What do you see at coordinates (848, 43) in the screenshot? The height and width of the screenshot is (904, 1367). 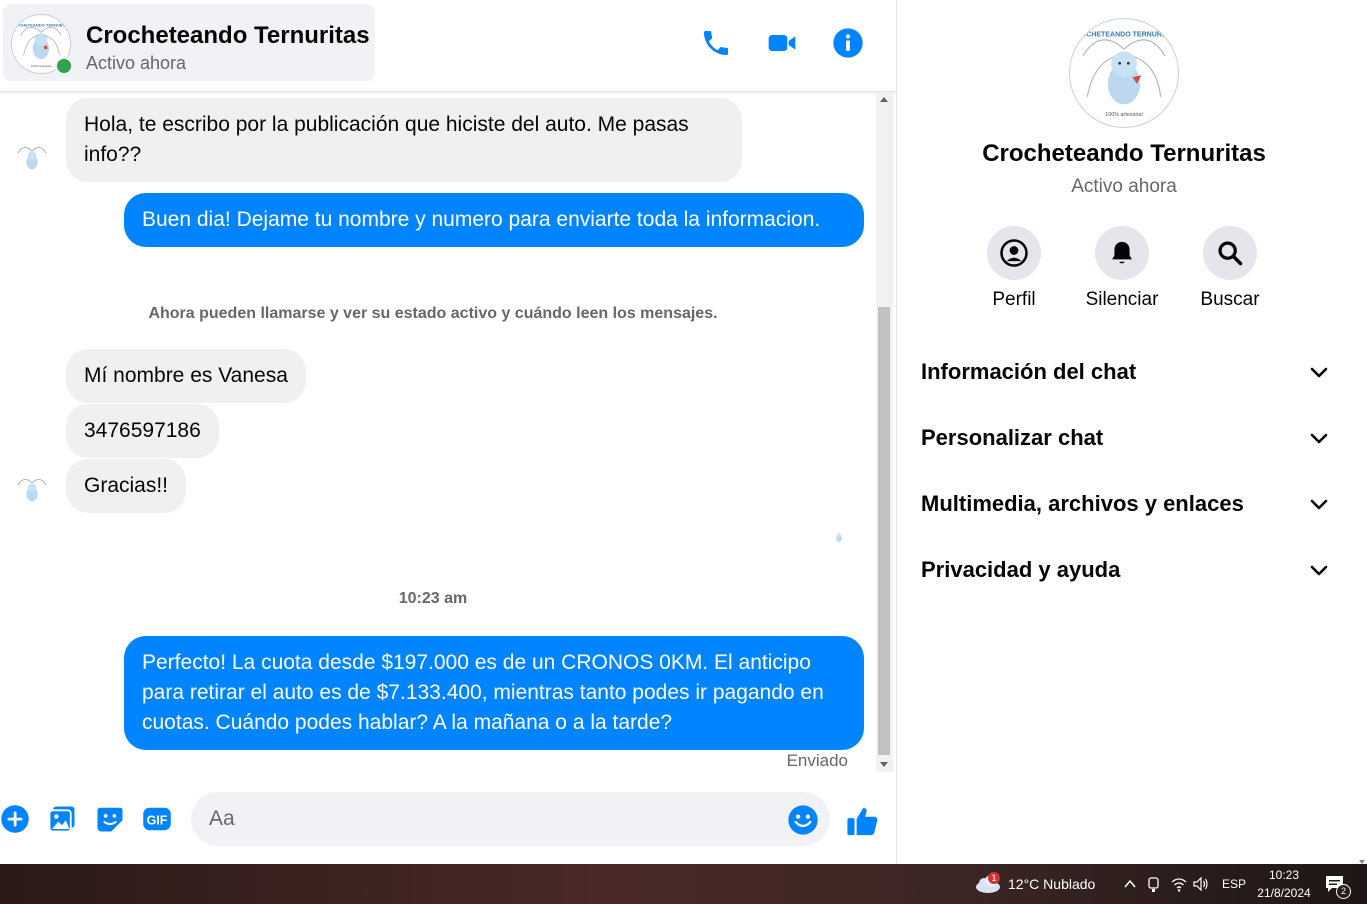 I see `info-icon` at bounding box center [848, 43].